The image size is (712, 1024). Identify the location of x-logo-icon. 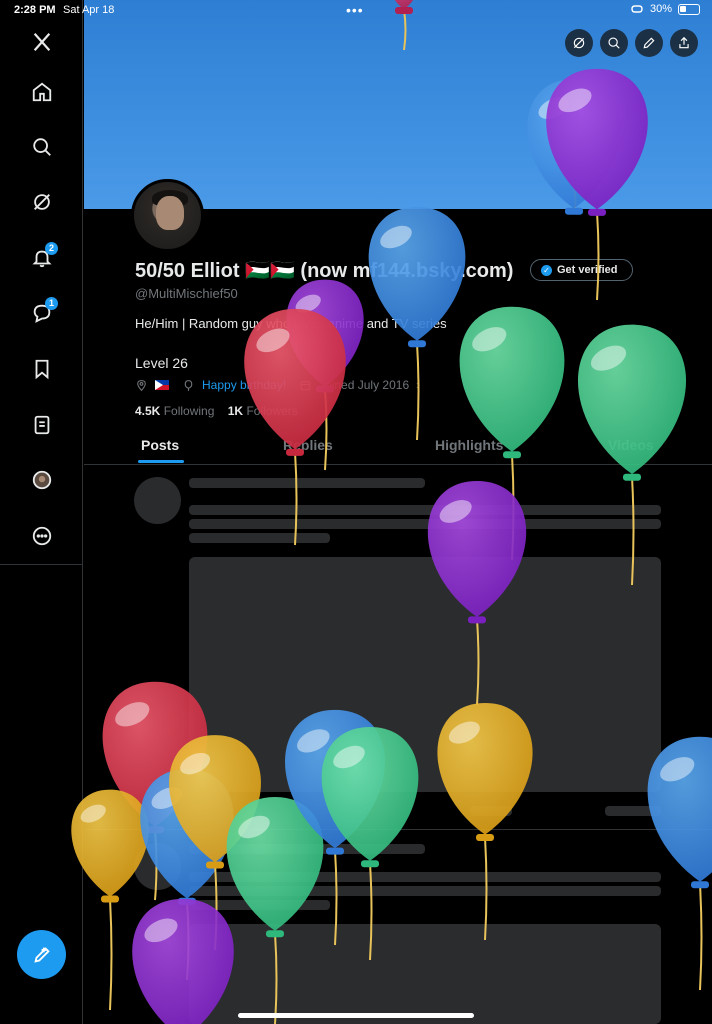
(42, 42).